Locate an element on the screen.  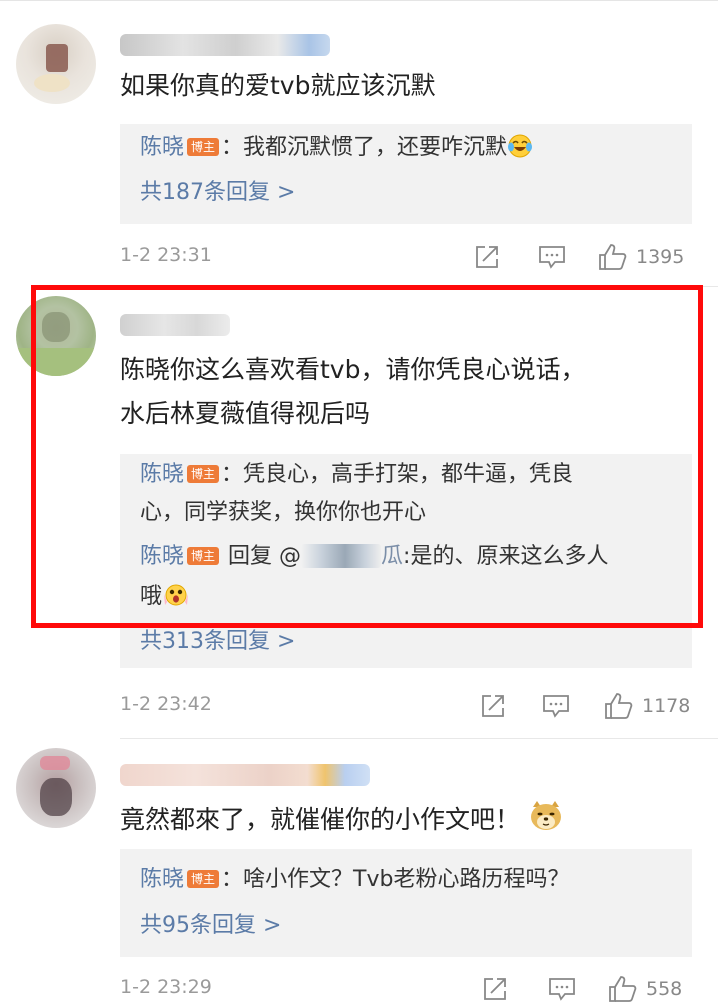
reply-box: 陈晓 博主 ：啥小作文？Tvb老粉心路历程吗？ 共95条回复 > is located at coordinates (406, 903).